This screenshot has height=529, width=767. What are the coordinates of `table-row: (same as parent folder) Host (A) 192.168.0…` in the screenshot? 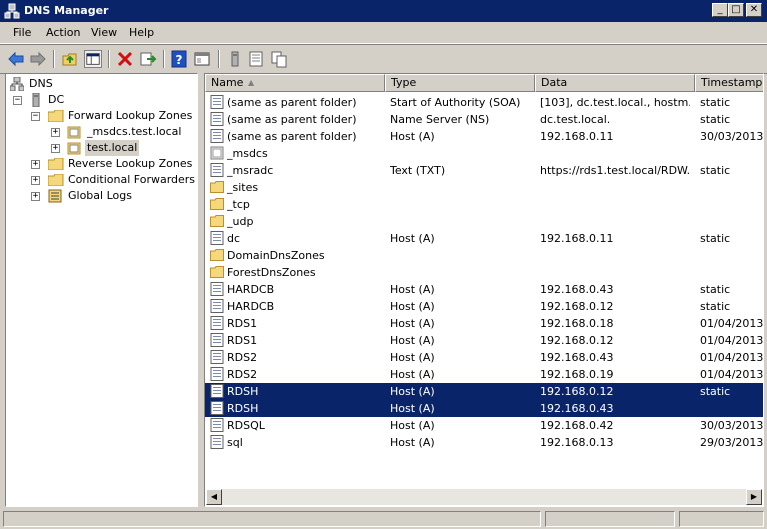 It's located at (484, 136).